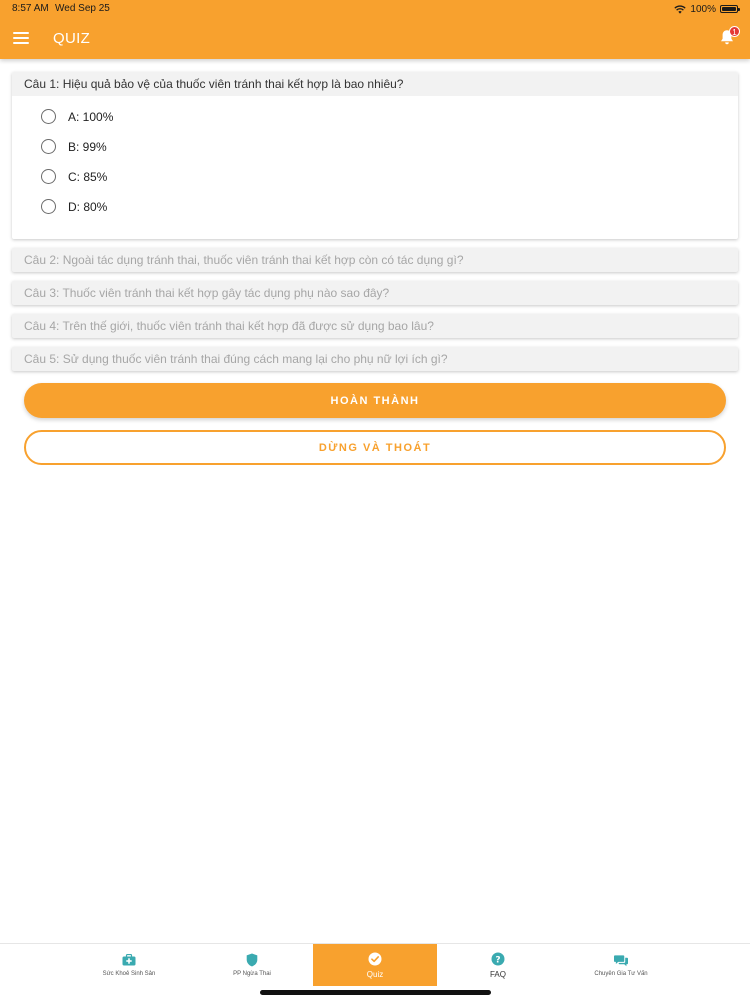  Describe the element at coordinates (375, 992) in the screenshot. I see `home-indicator` at that location.